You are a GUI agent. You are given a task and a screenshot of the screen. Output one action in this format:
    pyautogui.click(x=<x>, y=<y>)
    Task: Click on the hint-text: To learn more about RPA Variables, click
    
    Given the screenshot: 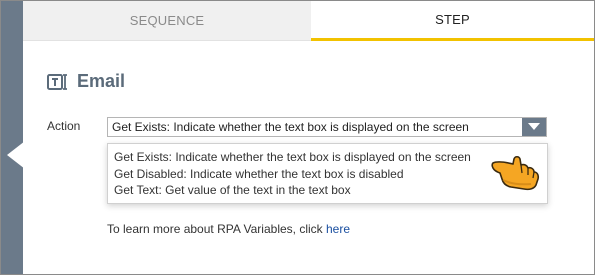 What is the action you would take?
    pyautogui.click(x=216, y=229)
    